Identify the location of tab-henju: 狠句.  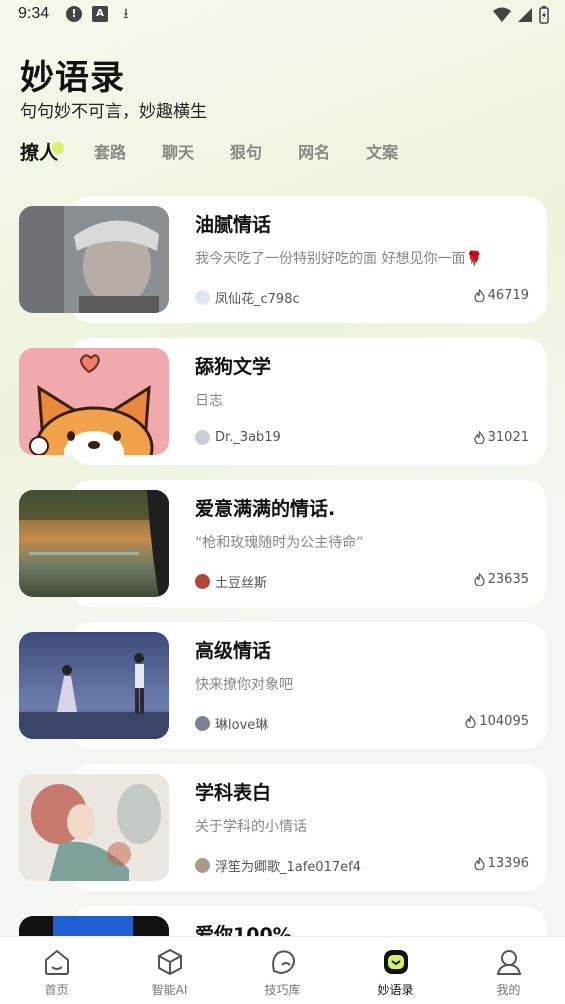
(246, 155).